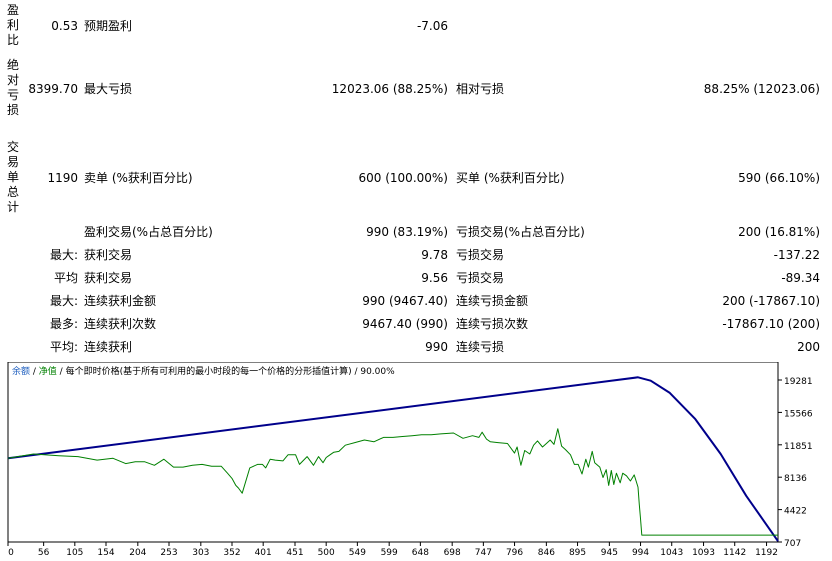 The width and height of the screenshot is (832, 561). Describe the element at coordinates (108, 347) in the screenshot. I see `stats-label-left: 连续获利` at that location.